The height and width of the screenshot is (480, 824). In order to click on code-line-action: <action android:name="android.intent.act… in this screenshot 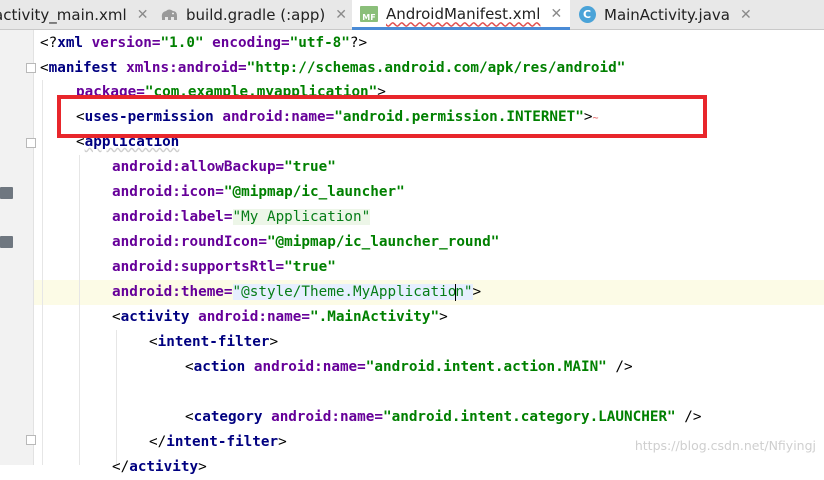, I will do `click(409, 367)`.